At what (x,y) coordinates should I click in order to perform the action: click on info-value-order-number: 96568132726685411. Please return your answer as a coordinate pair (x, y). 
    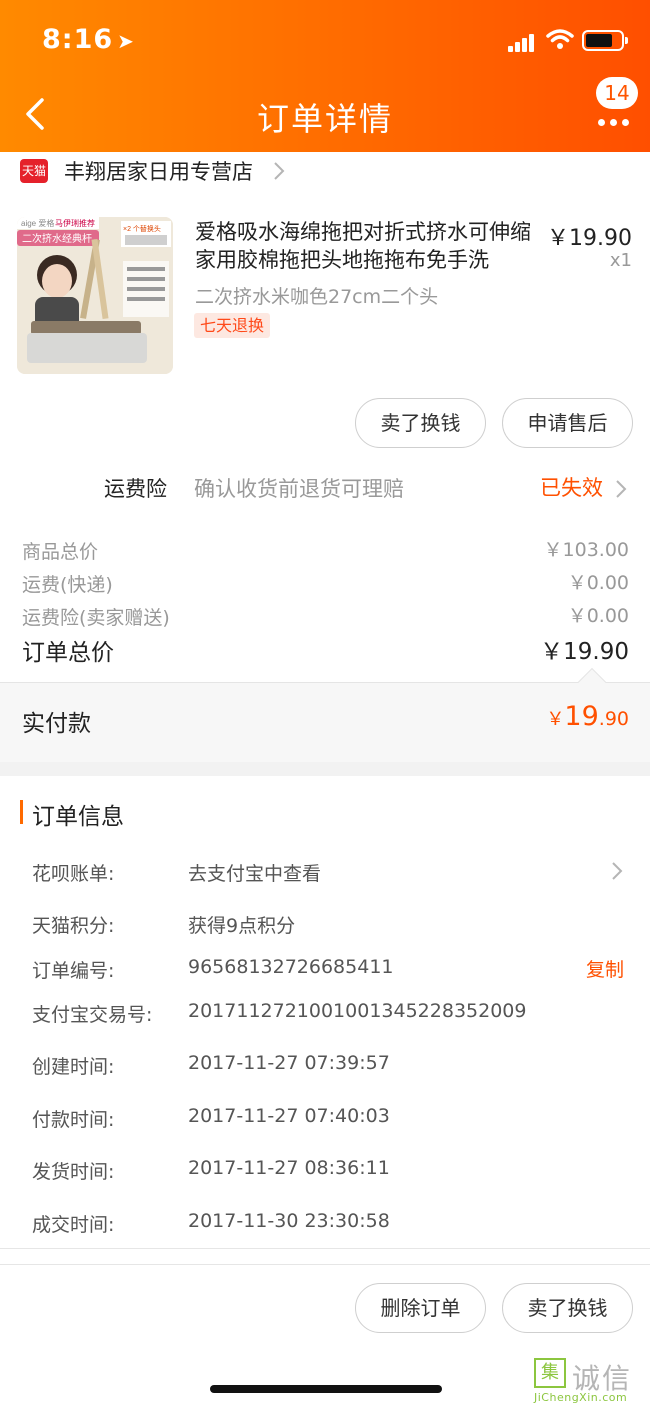
    Looking at the image, I should click on (291, 967).